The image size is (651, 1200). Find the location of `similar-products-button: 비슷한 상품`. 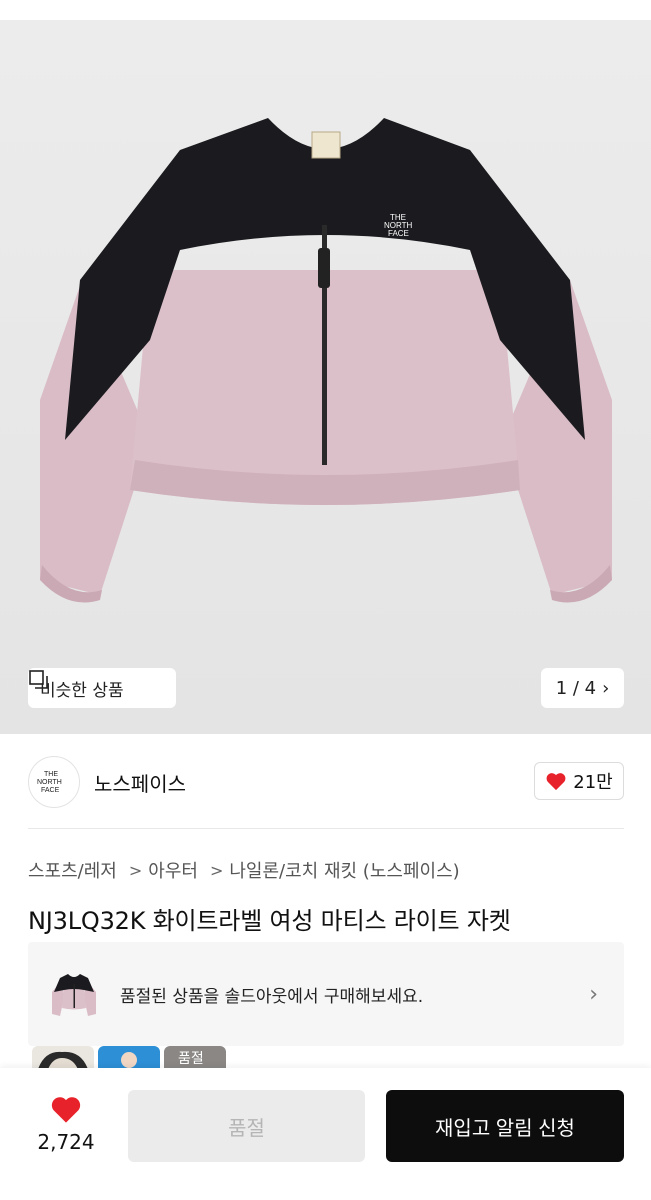

similar-products-button: 비슷한 상품 is located at coordinates (102, 688).